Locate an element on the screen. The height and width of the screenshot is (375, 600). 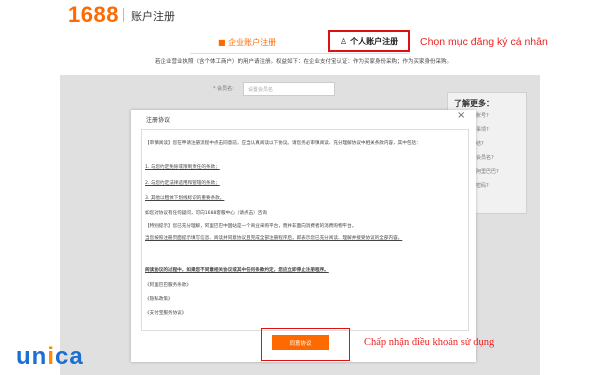
agreement-link: 《阿里巴巴服务条款》 is located at coordinates (168, 286).